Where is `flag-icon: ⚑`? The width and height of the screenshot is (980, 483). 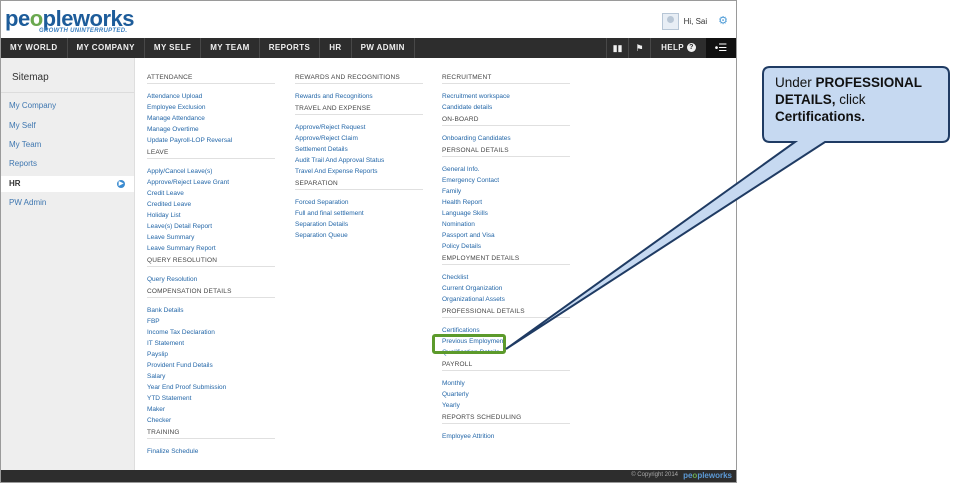
flag-icon: ⚑ is located at coordinates (639, 48).